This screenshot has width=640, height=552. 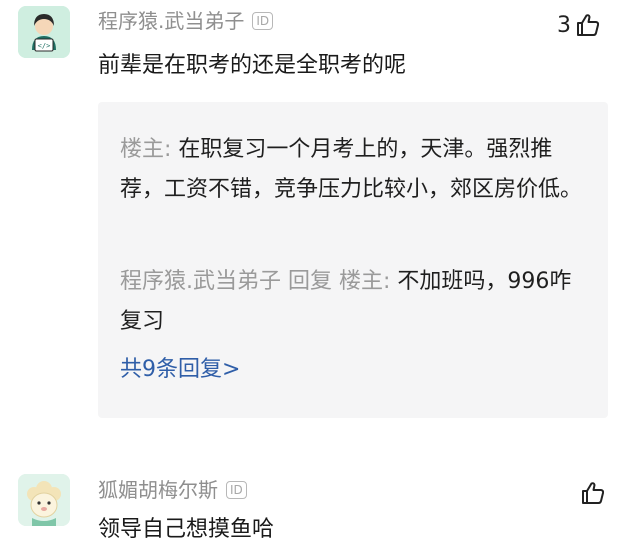 I want to click on comment-1-username: 程序猿.武当弟子, so click(x=171, y=21).